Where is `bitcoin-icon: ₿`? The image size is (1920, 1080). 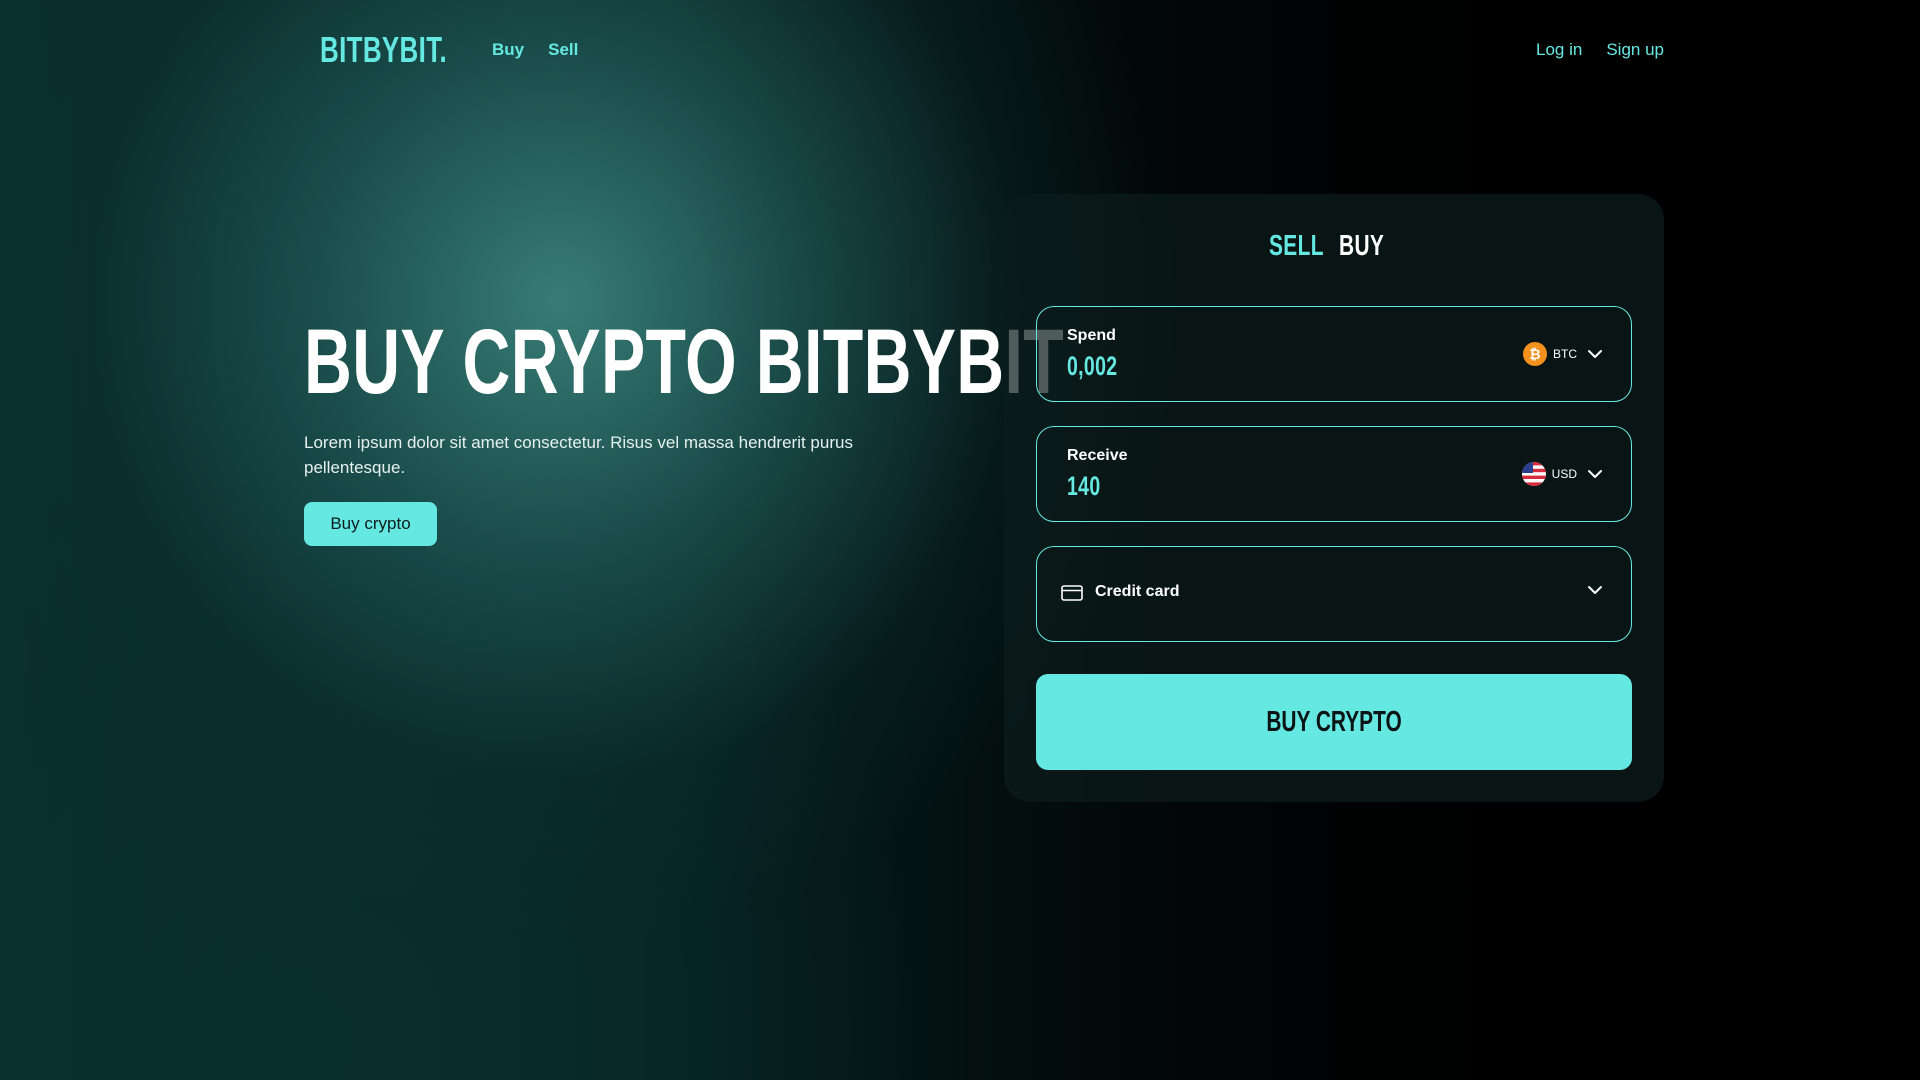 bitcoin-icon: ₿ is located at coordinates (1535, 354).